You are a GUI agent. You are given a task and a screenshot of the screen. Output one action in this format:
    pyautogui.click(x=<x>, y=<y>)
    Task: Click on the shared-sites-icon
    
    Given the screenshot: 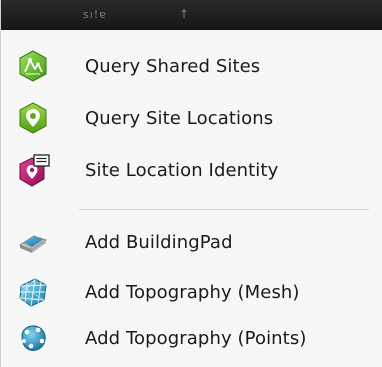 What is the action you would take?
    pyautogui.click(x=33, y=66)
    